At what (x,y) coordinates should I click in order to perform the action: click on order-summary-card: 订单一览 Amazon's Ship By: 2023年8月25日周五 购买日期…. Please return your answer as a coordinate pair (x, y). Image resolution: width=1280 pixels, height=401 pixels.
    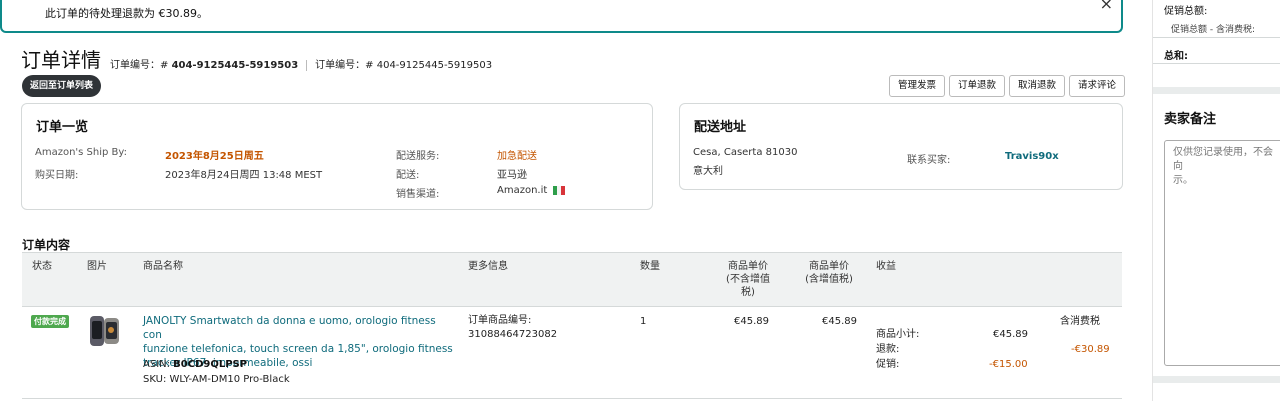
    Looking at the image, I should click on (337, 156).